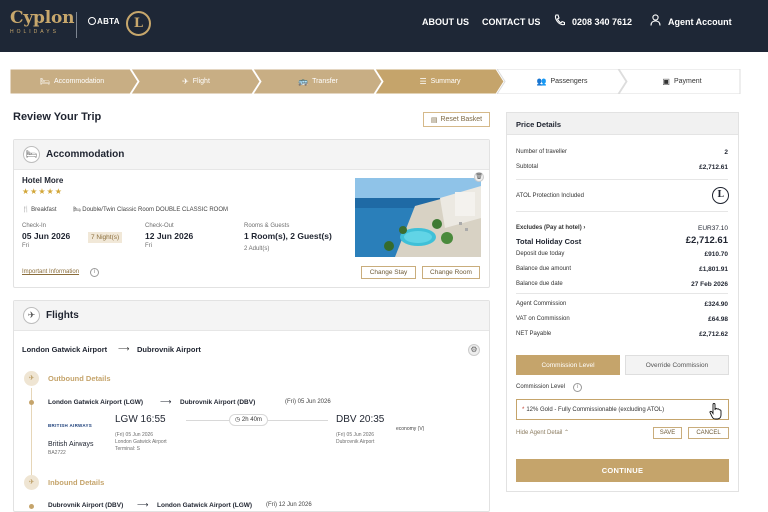 This screenshot has height=512, width=768. What do you see at coordinates (451, 272) in the screenshot?
I see `change-room-button: Change Room` at bounding box center [451, 272].